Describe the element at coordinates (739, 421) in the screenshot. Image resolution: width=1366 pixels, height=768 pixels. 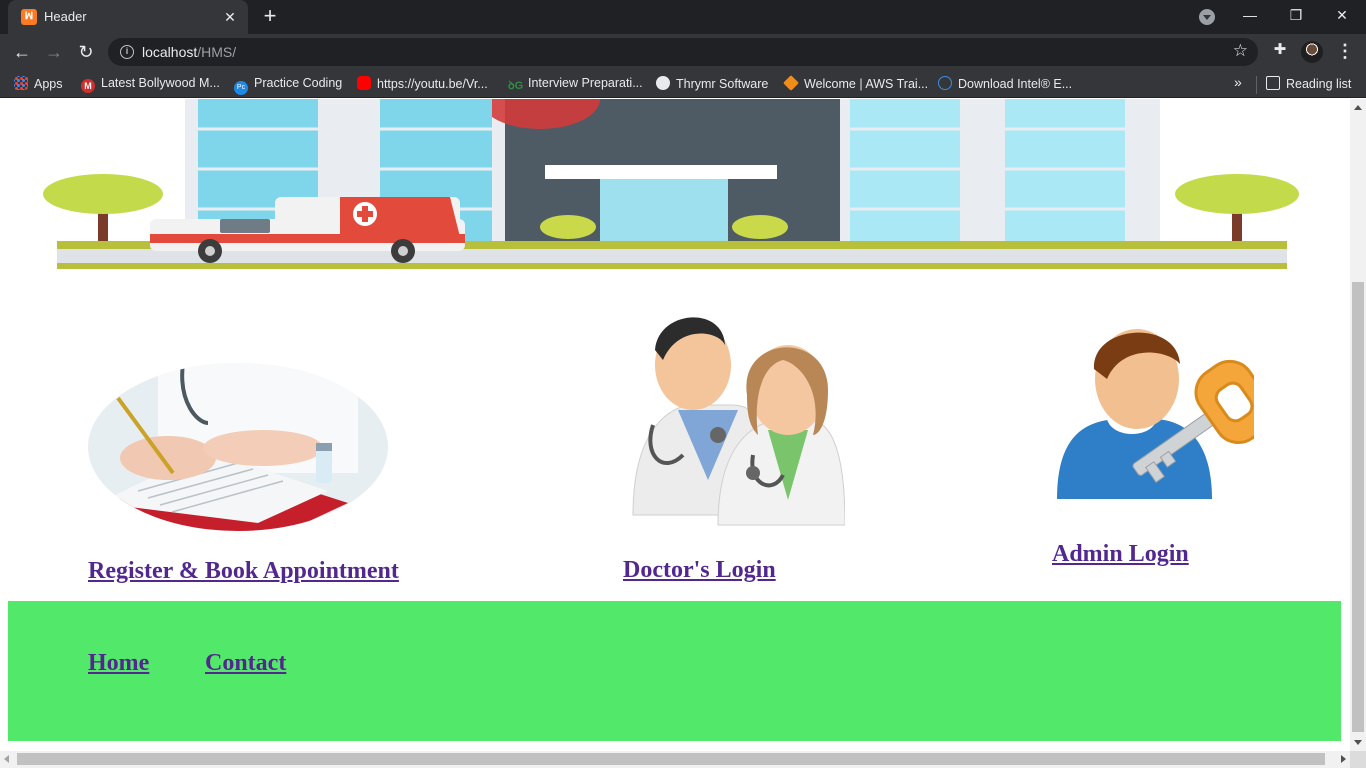
I see `doctors-image` at that location.